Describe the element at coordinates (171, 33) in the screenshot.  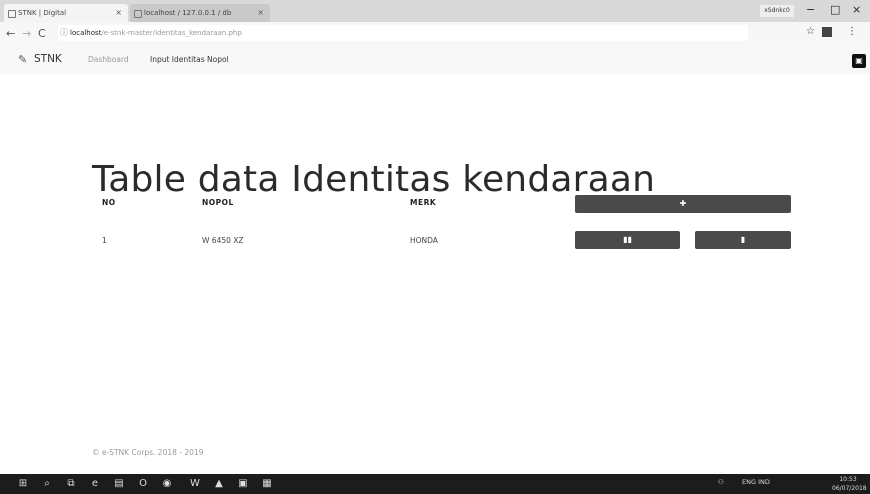
I see `url-path: /e-stnk-master/identitas_kendaraan.php` at that location.